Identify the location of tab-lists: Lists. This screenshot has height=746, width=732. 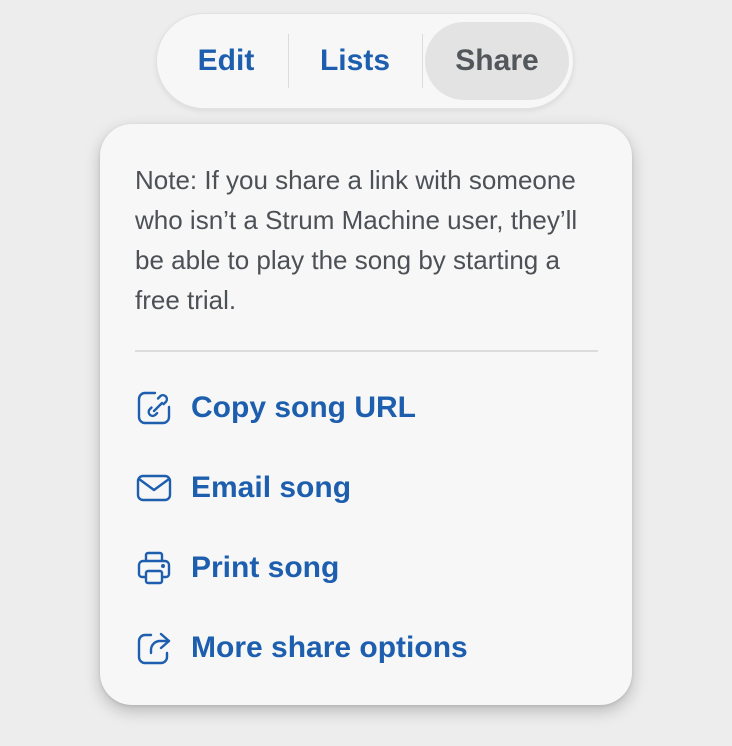
(355, 61).